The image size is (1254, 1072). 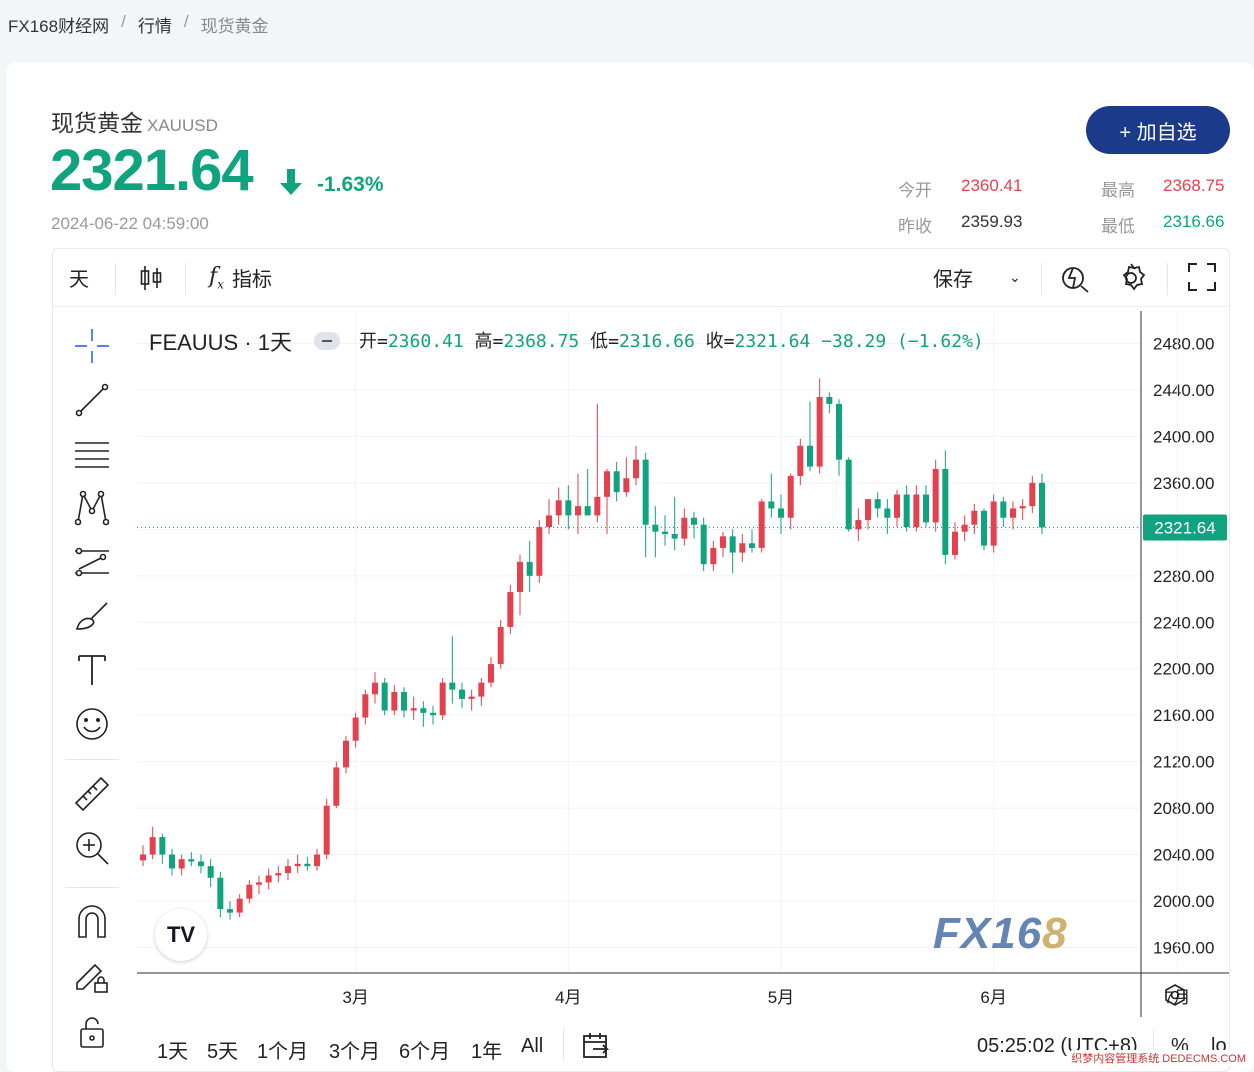 I want to click on settings-gear-icon, so click(x=1131, y=278).